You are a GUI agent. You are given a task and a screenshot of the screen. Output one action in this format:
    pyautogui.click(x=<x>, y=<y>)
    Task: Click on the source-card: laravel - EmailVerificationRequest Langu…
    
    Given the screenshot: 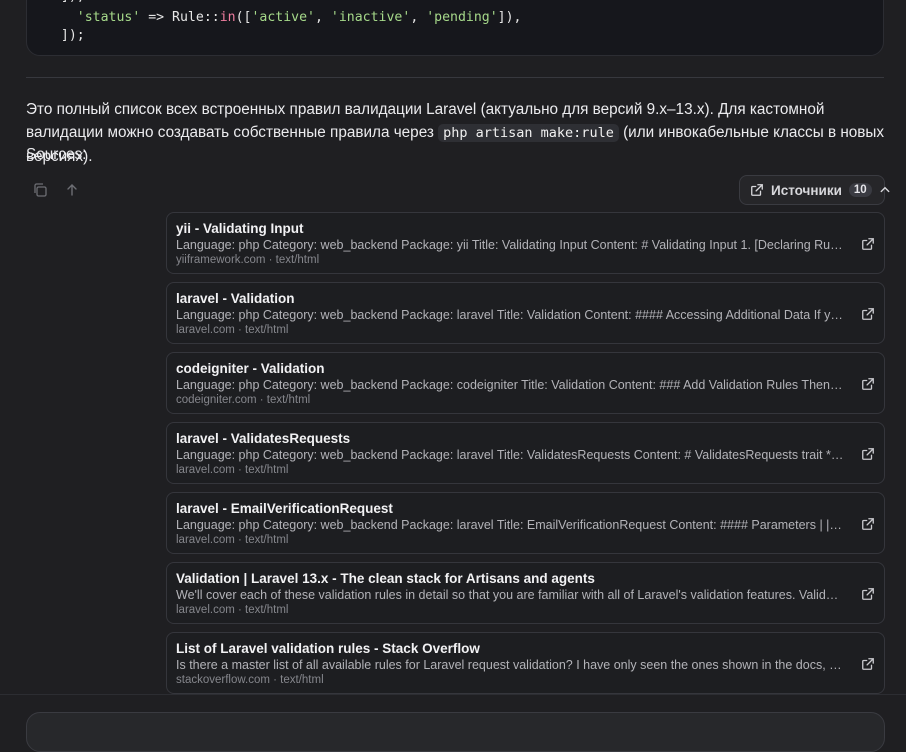 What is the action you would take?
    pyautogui.click(x=525, y=523)
    